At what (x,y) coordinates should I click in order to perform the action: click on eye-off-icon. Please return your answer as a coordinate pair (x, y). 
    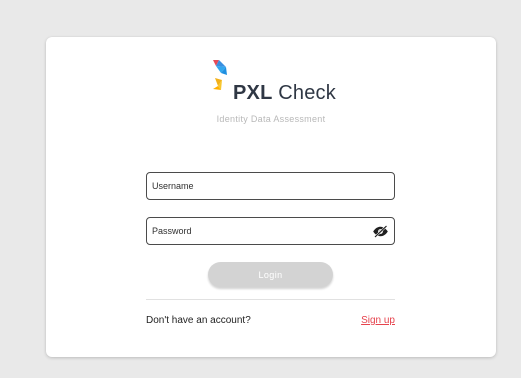
    Looking at the image, I should click on (380, 231).